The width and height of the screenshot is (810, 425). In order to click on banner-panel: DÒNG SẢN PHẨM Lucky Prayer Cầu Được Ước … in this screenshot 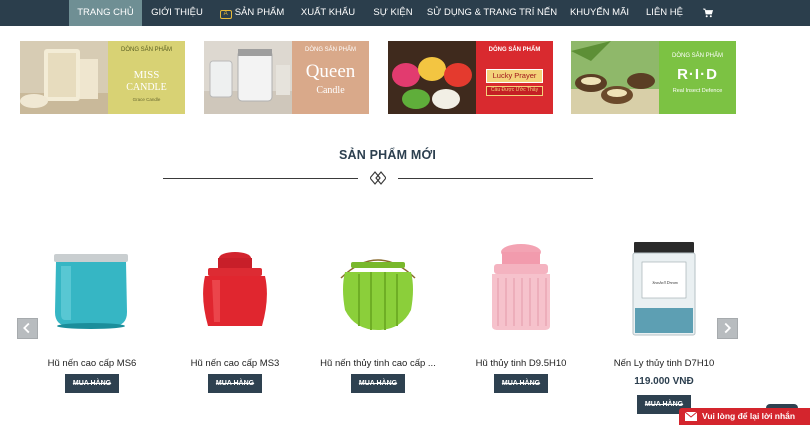, I will do `click(514, 77)`.